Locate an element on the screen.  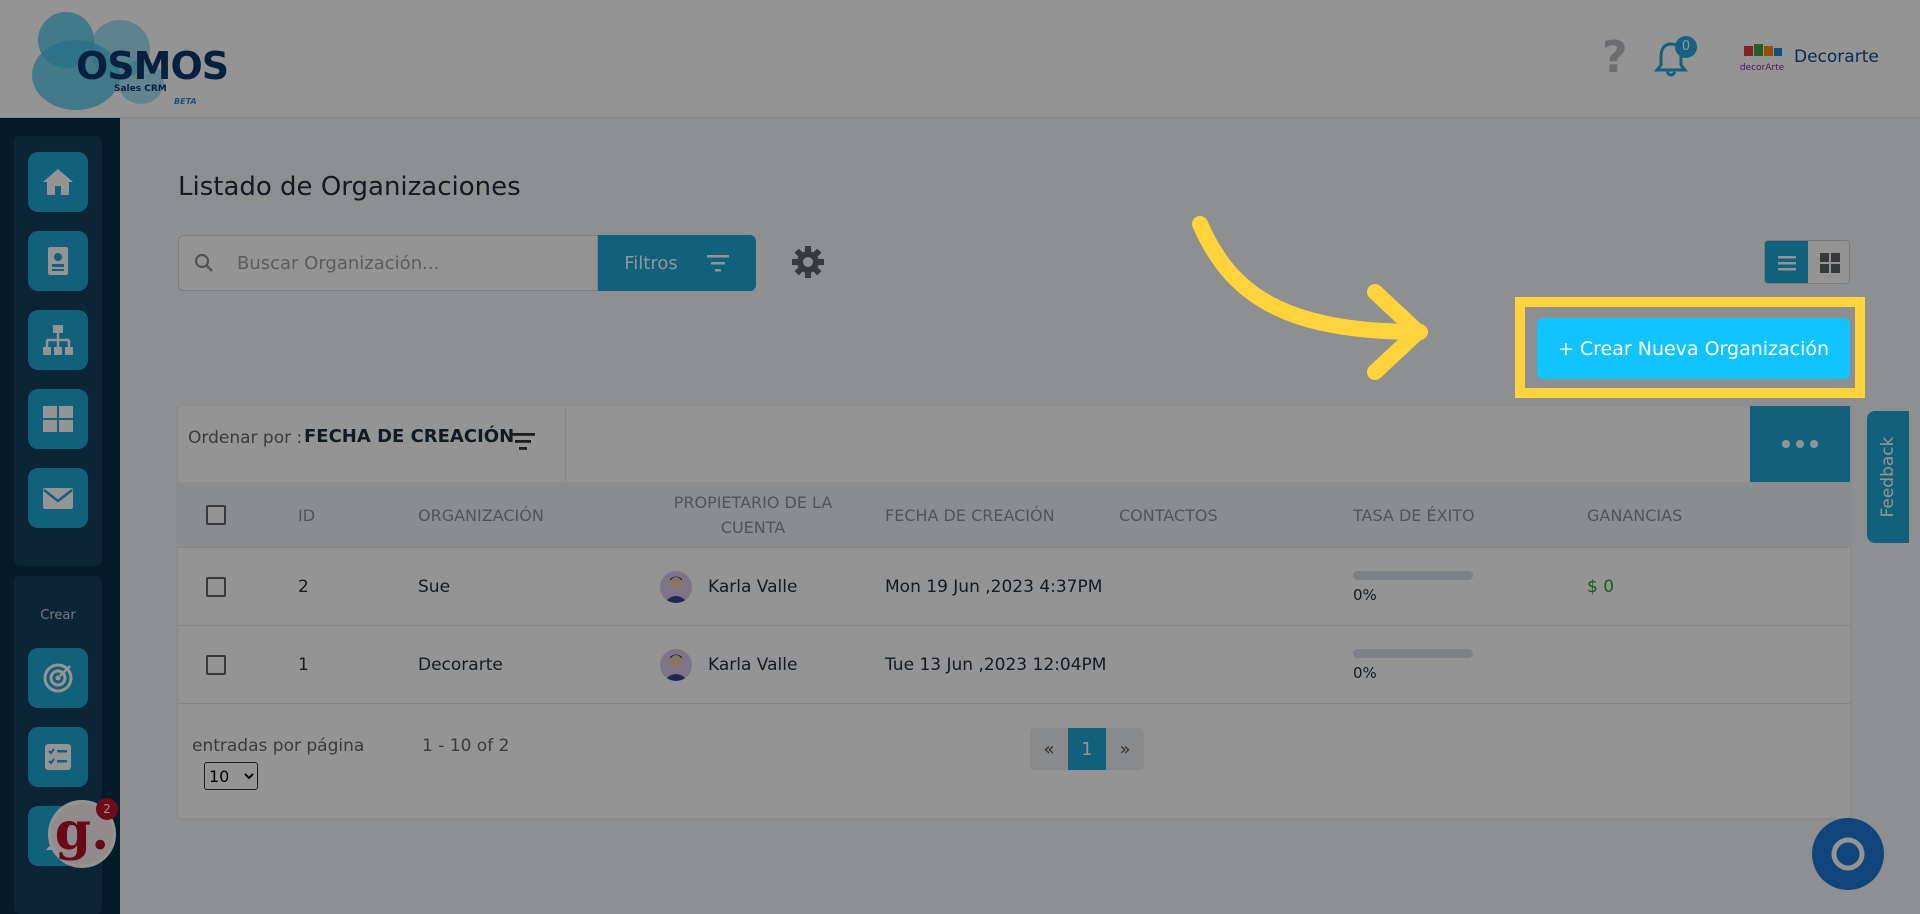
row-id: 1 is located at coordinates (303, 665).